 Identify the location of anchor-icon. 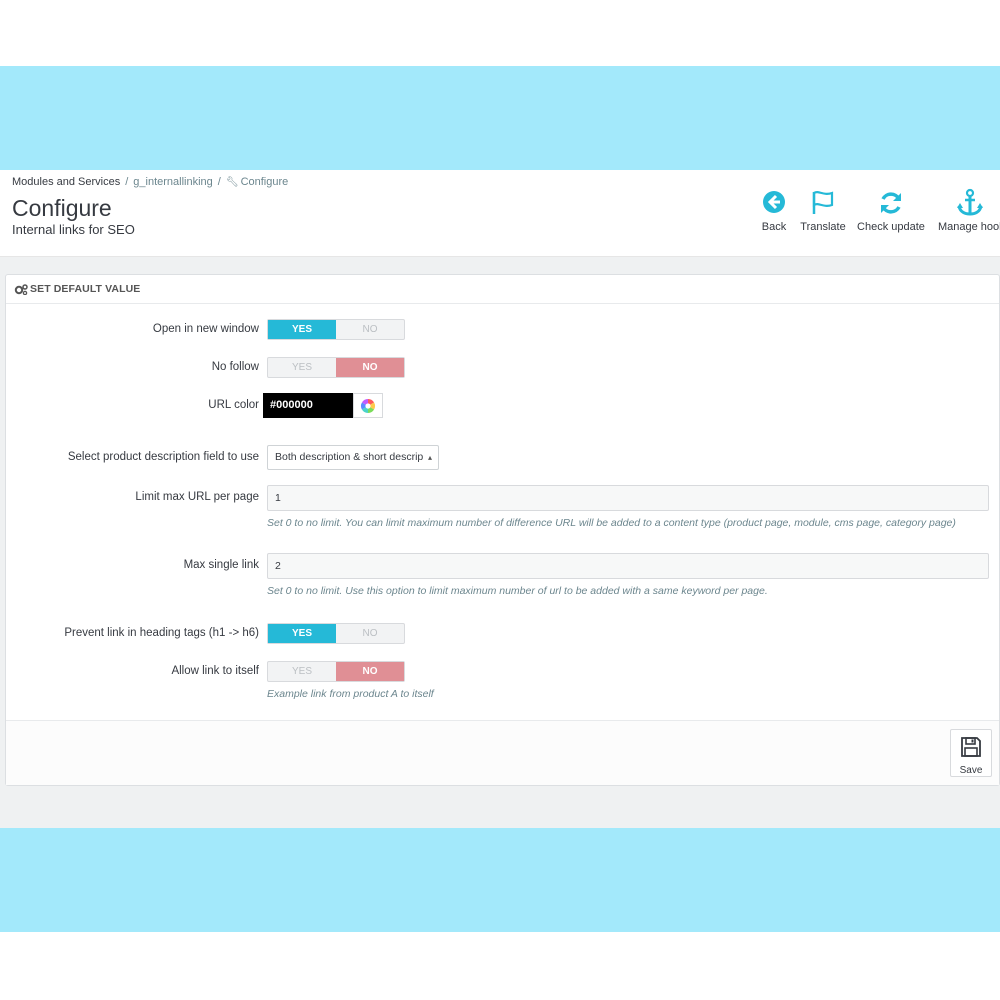
(967, 203).